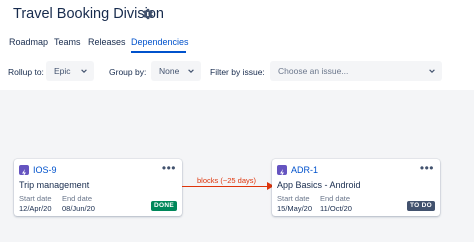 This screenshot has height=242, width=474. What do you see at coordinates (421, 206) in the screenshot?
I see `status-badge: TO DO` at bounding box center [421, 206].